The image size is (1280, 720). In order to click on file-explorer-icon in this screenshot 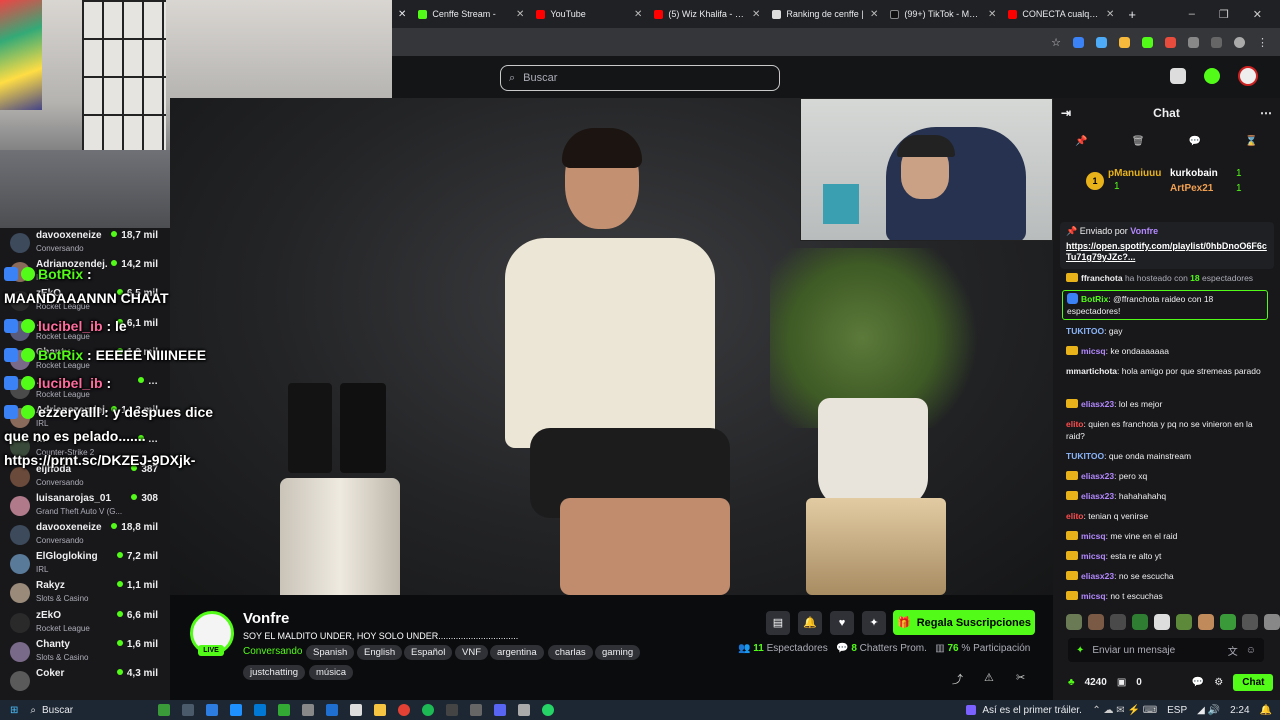, I will do `click(380, 710)`.